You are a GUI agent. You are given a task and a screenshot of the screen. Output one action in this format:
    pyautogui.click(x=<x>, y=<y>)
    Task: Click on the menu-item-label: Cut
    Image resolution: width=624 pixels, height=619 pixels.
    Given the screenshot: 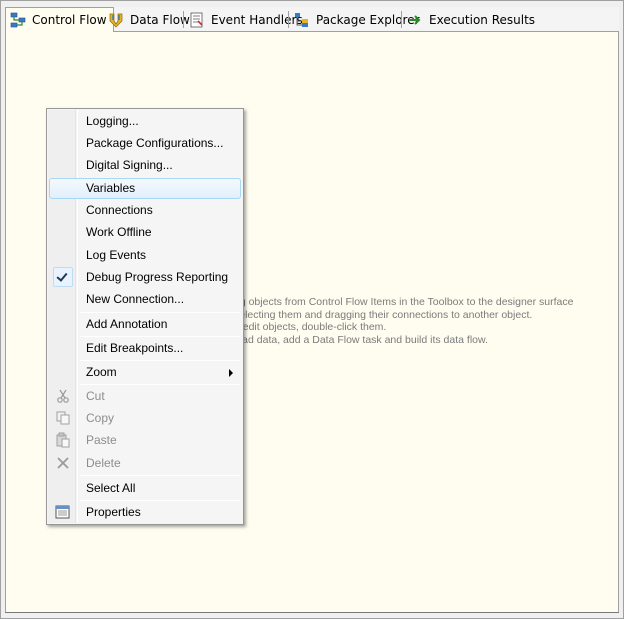 What is the action you would take?
    pyautogui.click(x=95, y=396)
    